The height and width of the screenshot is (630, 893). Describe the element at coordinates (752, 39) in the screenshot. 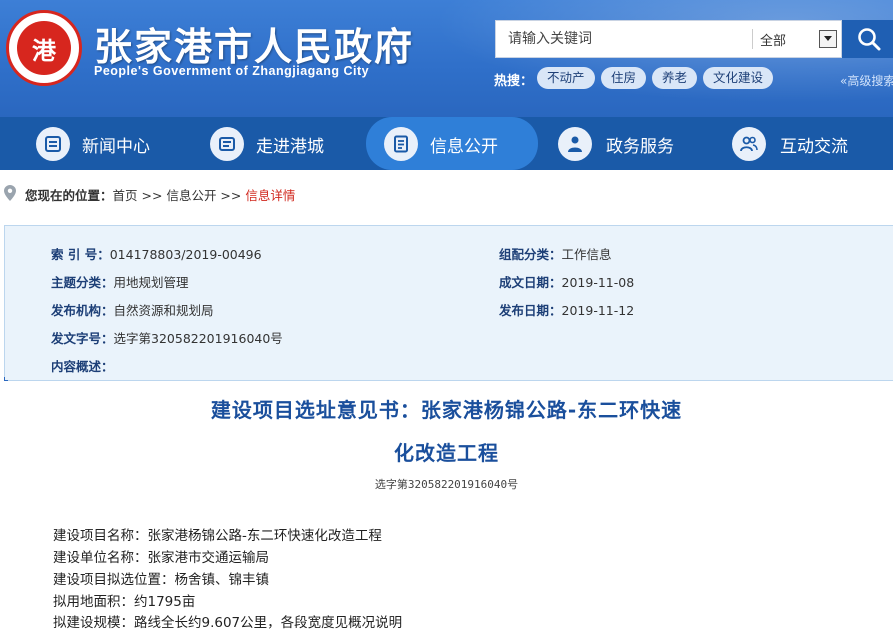

I see `search-divider` at that location.